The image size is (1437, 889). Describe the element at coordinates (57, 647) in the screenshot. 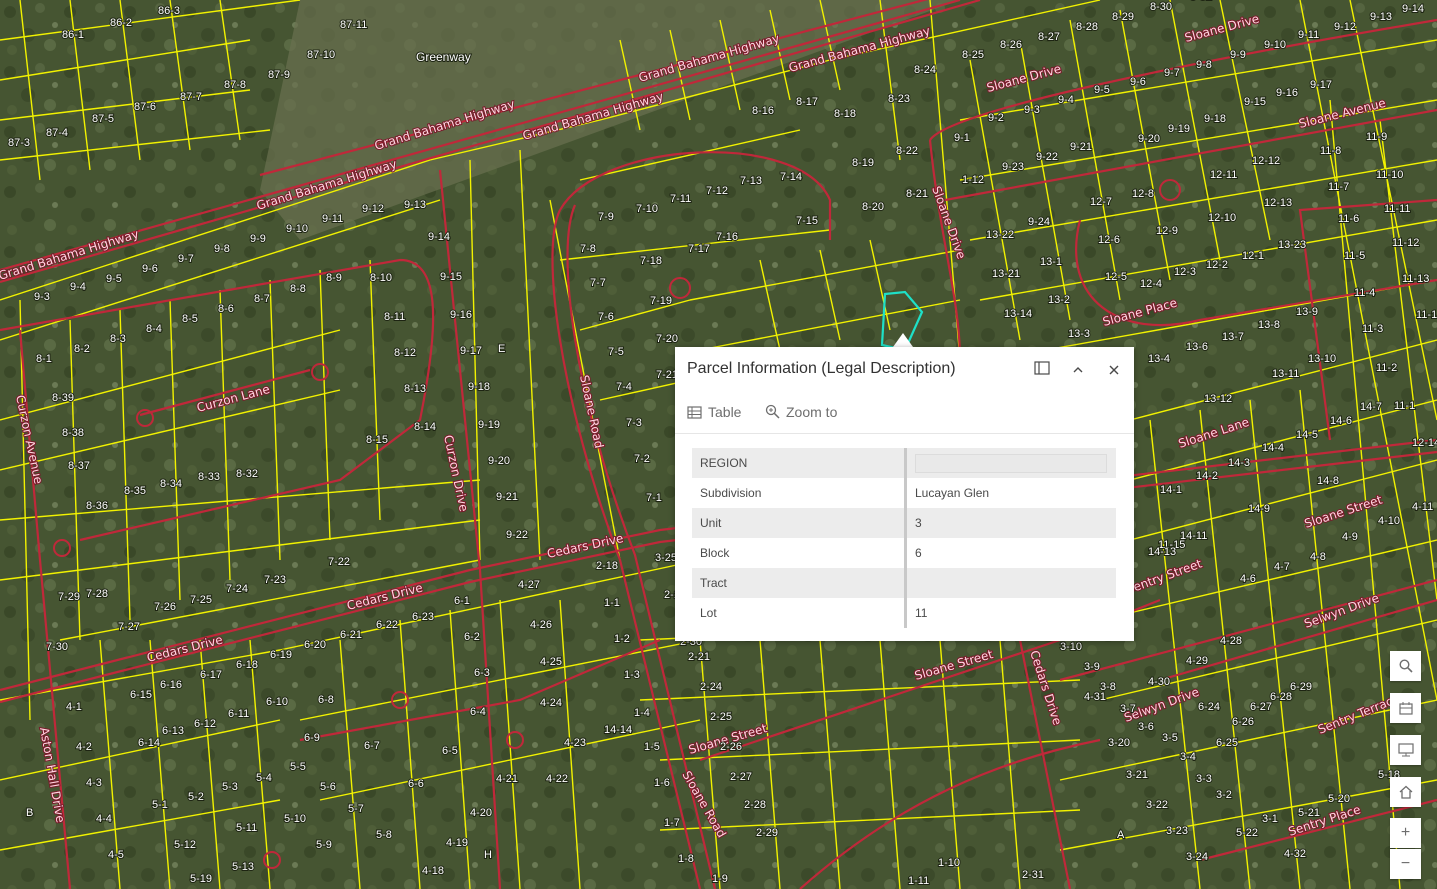

I see `lot-label: 7-30` at that location.